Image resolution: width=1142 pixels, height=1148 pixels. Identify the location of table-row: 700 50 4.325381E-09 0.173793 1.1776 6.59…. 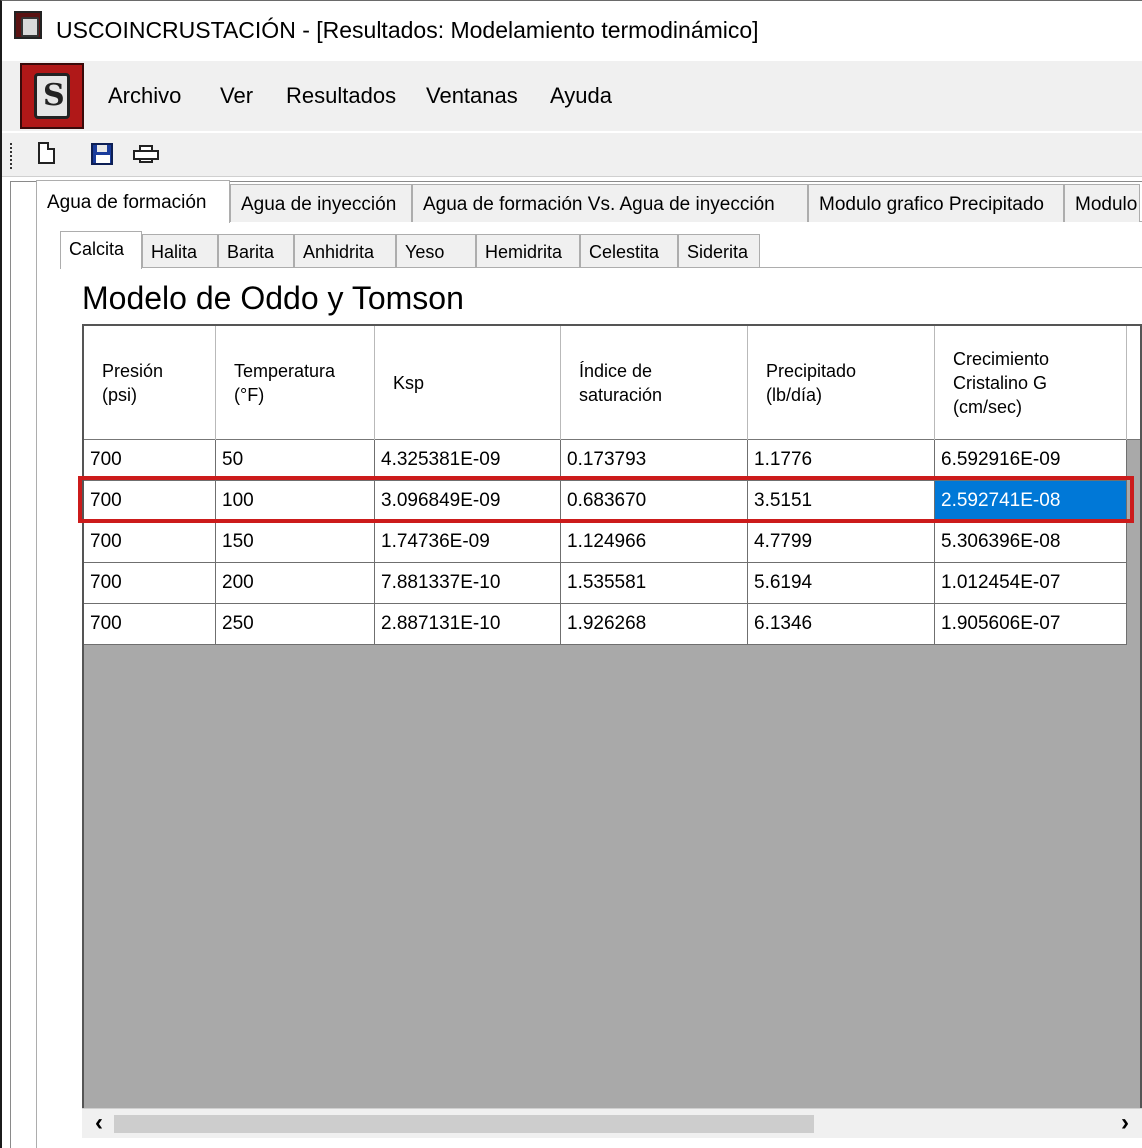
(612, 460).